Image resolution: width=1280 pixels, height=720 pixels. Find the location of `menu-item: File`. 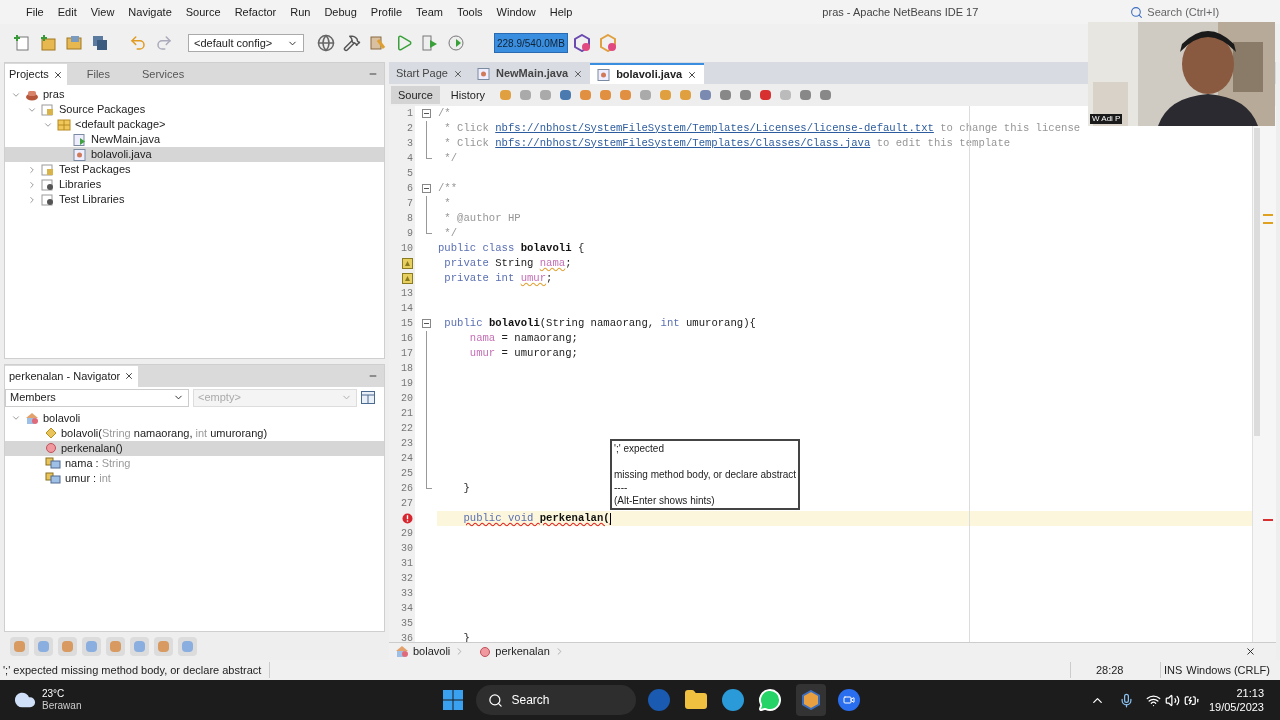

menu-item: File is located at coordinates (35, 12).